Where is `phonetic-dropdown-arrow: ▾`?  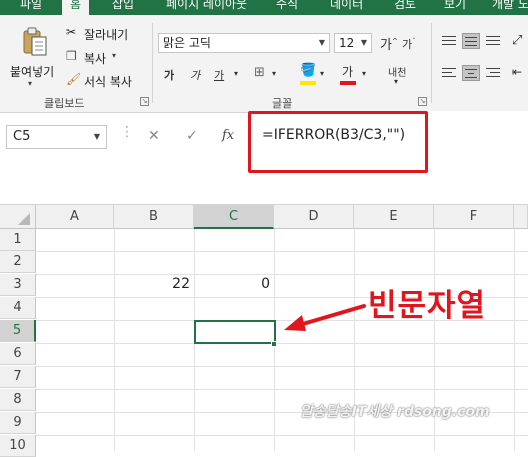
phonetic-dropdown-arrow: ▾ is located at coordinates (396, 81).